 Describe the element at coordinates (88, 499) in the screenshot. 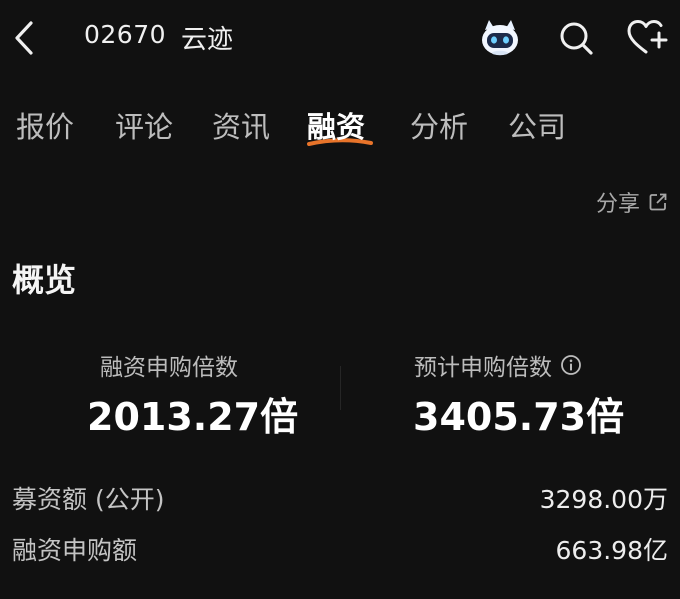

I see `row-label: 募资额 (公开)` at that location.